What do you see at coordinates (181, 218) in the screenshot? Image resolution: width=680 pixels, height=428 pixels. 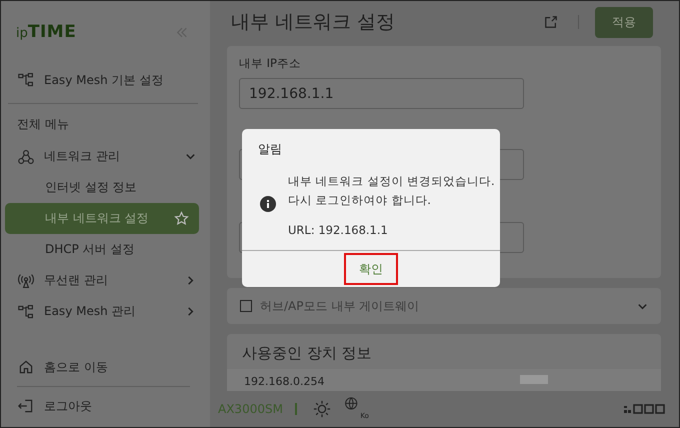 I see `star-icon` at bounding box center [181, 218].